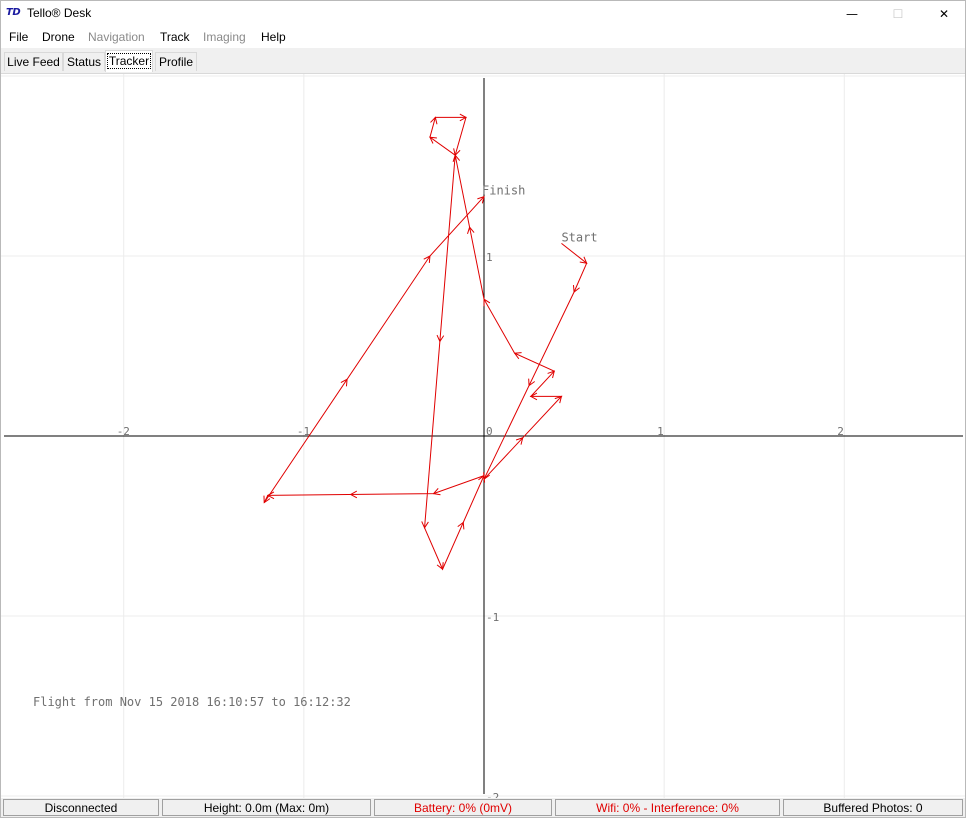  I want to click on tab-tracker-label: Tracker, so click(129, 61).